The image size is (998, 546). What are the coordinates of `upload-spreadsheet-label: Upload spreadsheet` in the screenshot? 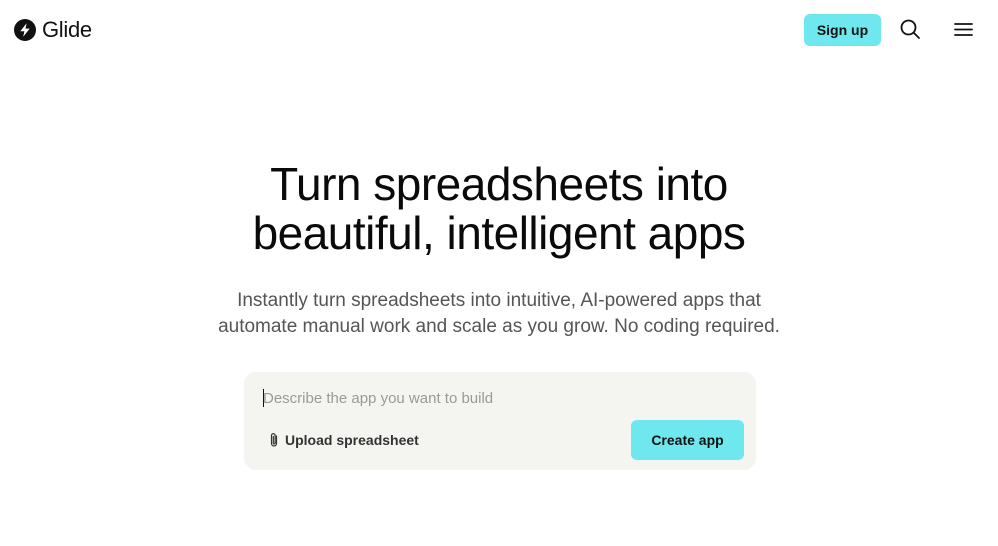 It's located at (352, 440).